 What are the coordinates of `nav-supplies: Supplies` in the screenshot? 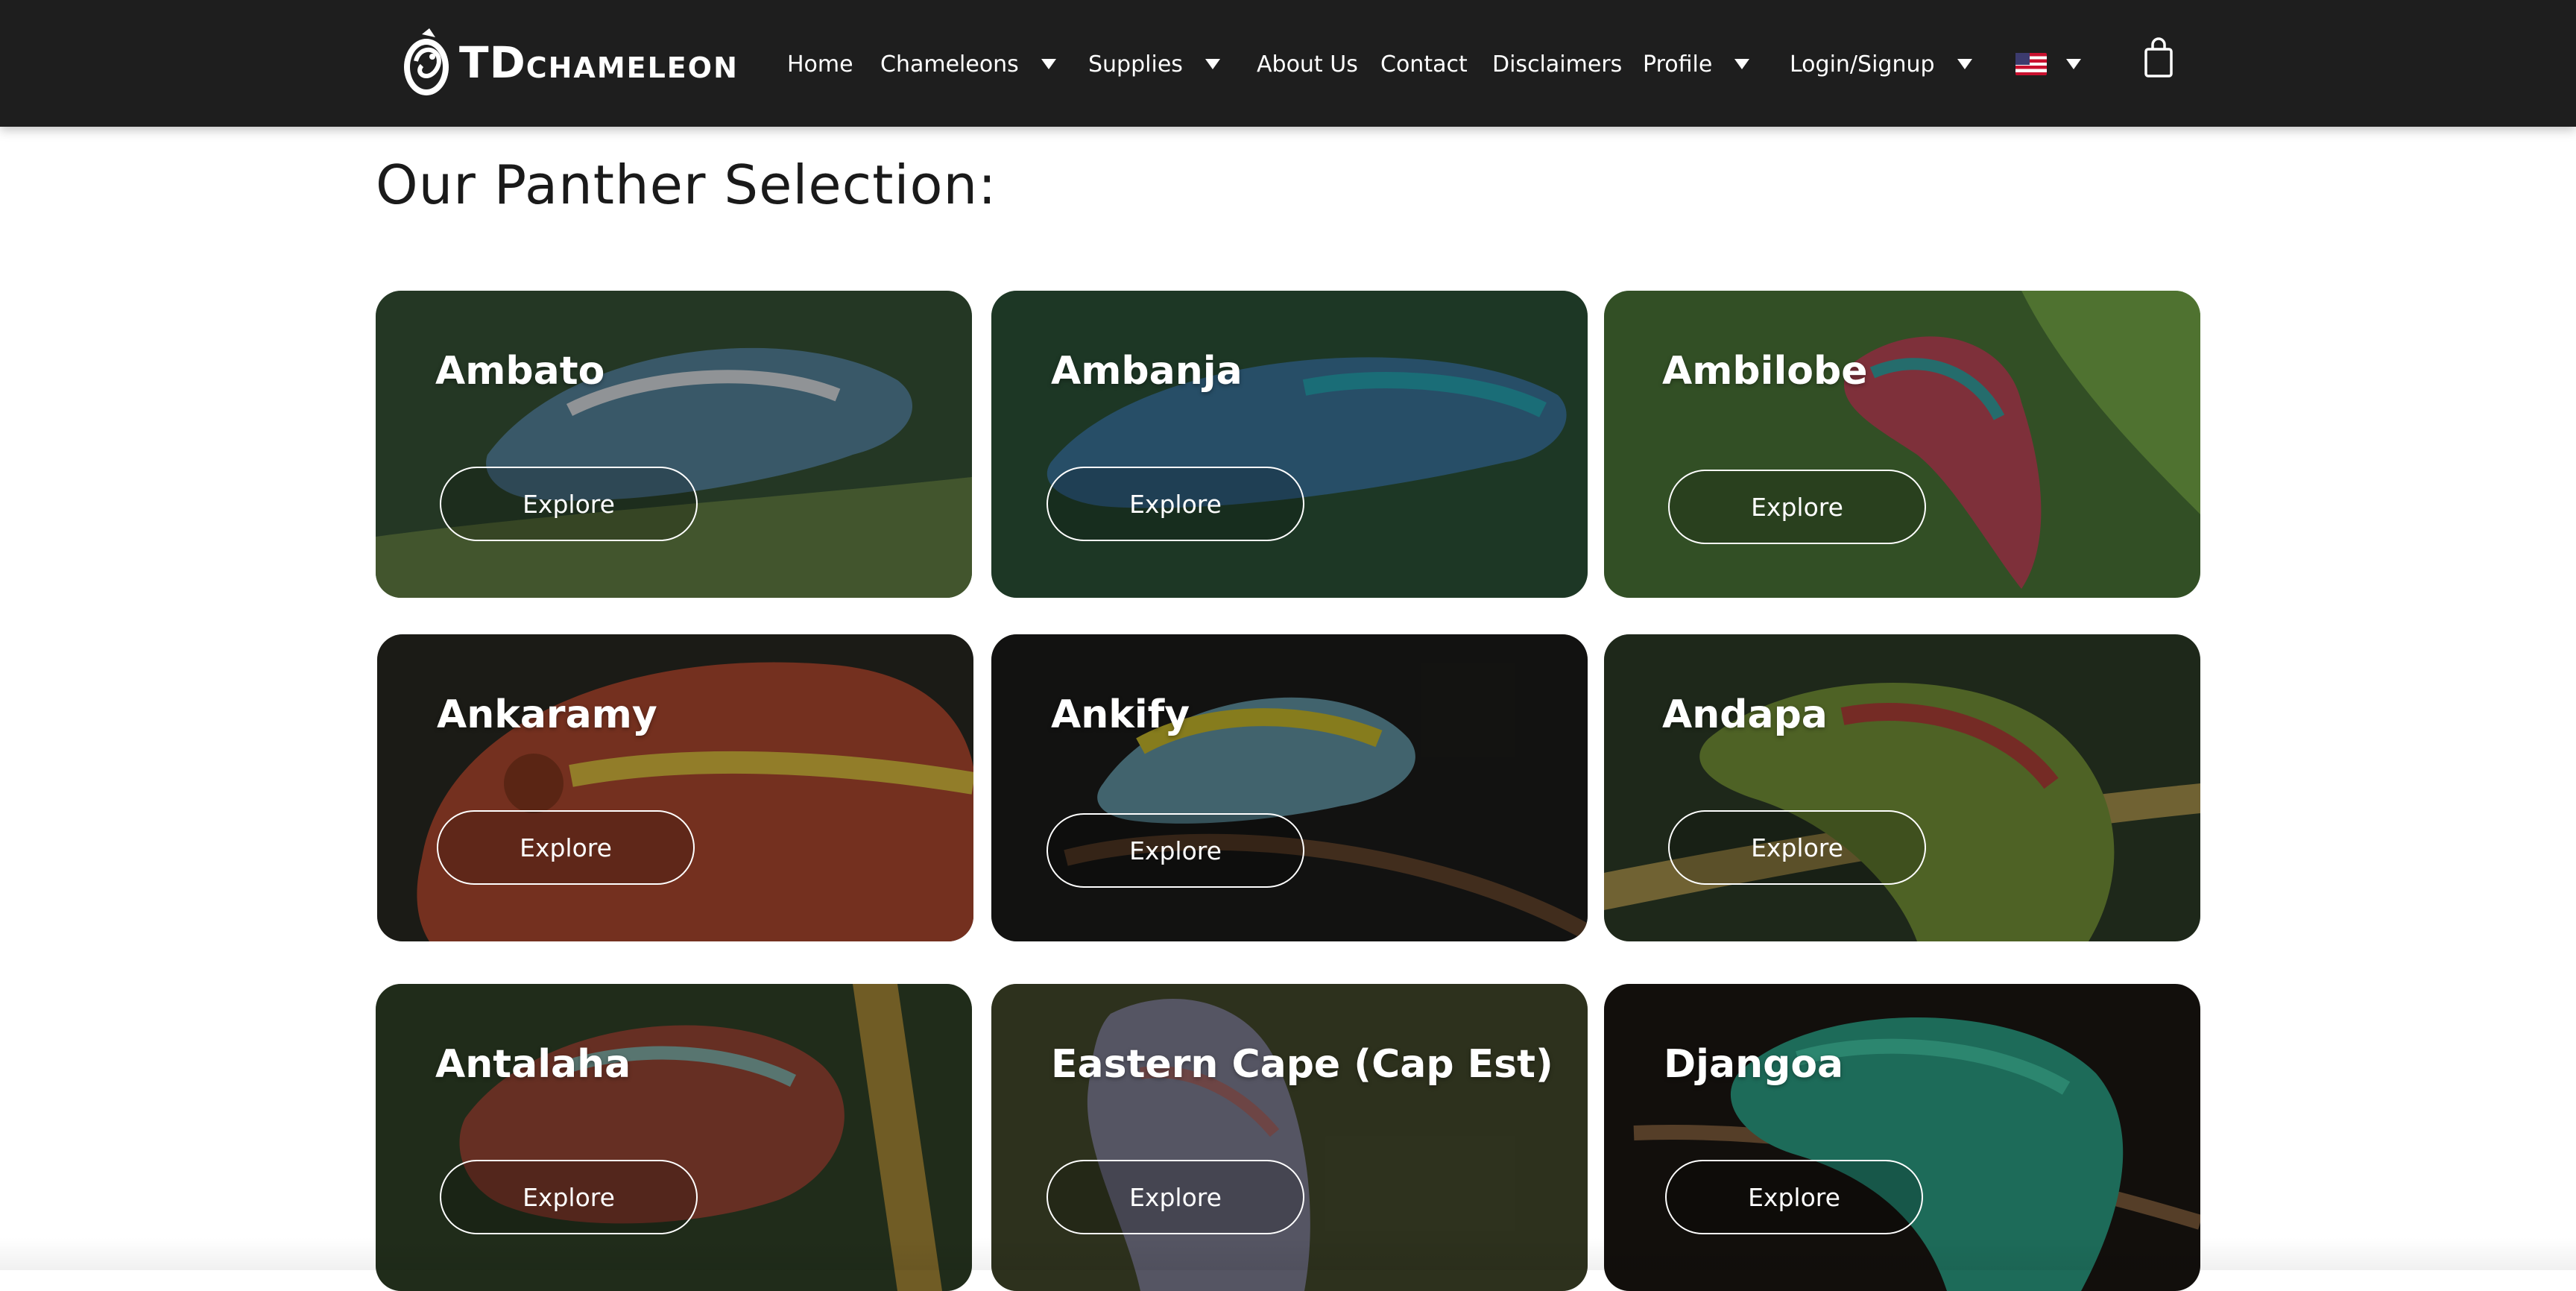 It's located at (1154, 64).